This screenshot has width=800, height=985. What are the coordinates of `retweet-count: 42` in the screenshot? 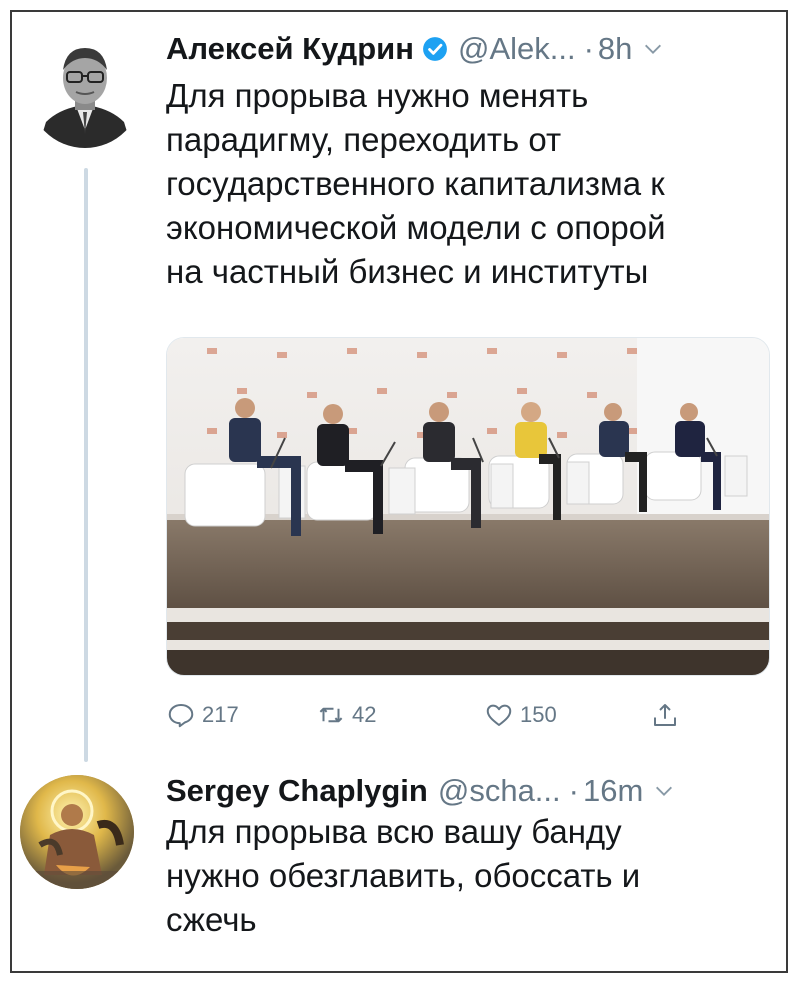 It's located at (364, 714).